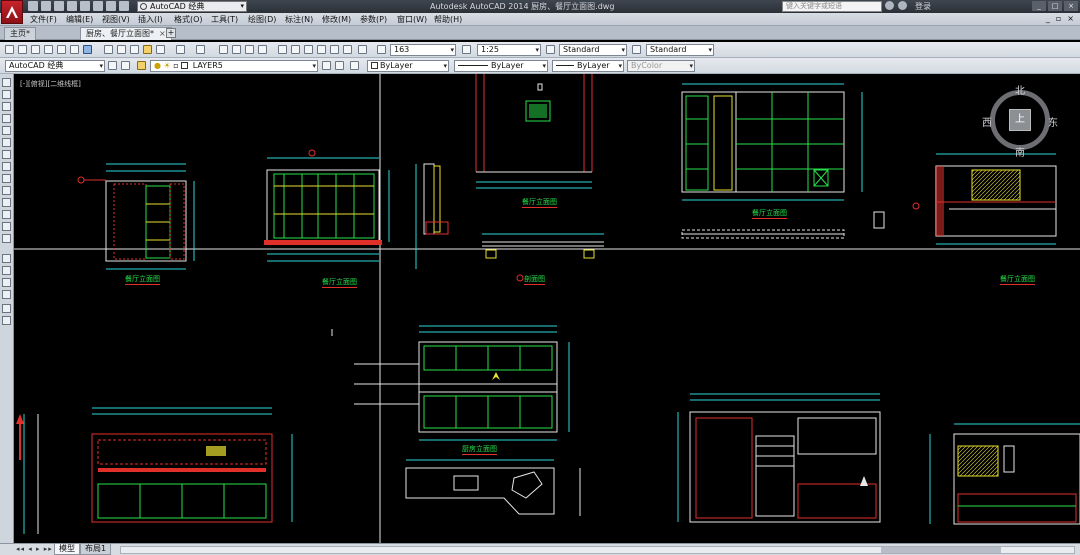  What do you see at coordinates (326, 65) in the screenshot?
I see `make-current-layer-icon` at bounding box center [326, 65].